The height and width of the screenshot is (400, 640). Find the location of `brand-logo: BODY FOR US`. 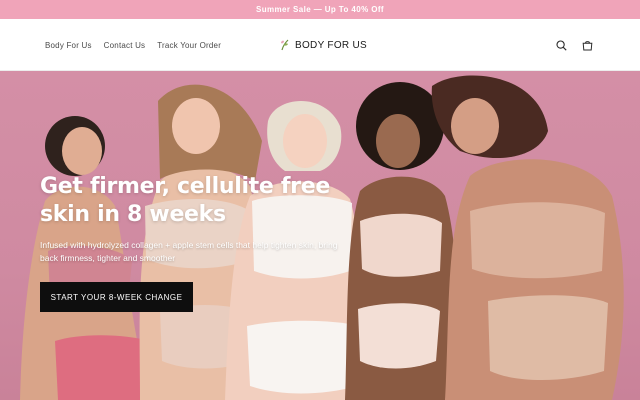

brand-logo: BODY FOR US is located at coordinates (323, 45).